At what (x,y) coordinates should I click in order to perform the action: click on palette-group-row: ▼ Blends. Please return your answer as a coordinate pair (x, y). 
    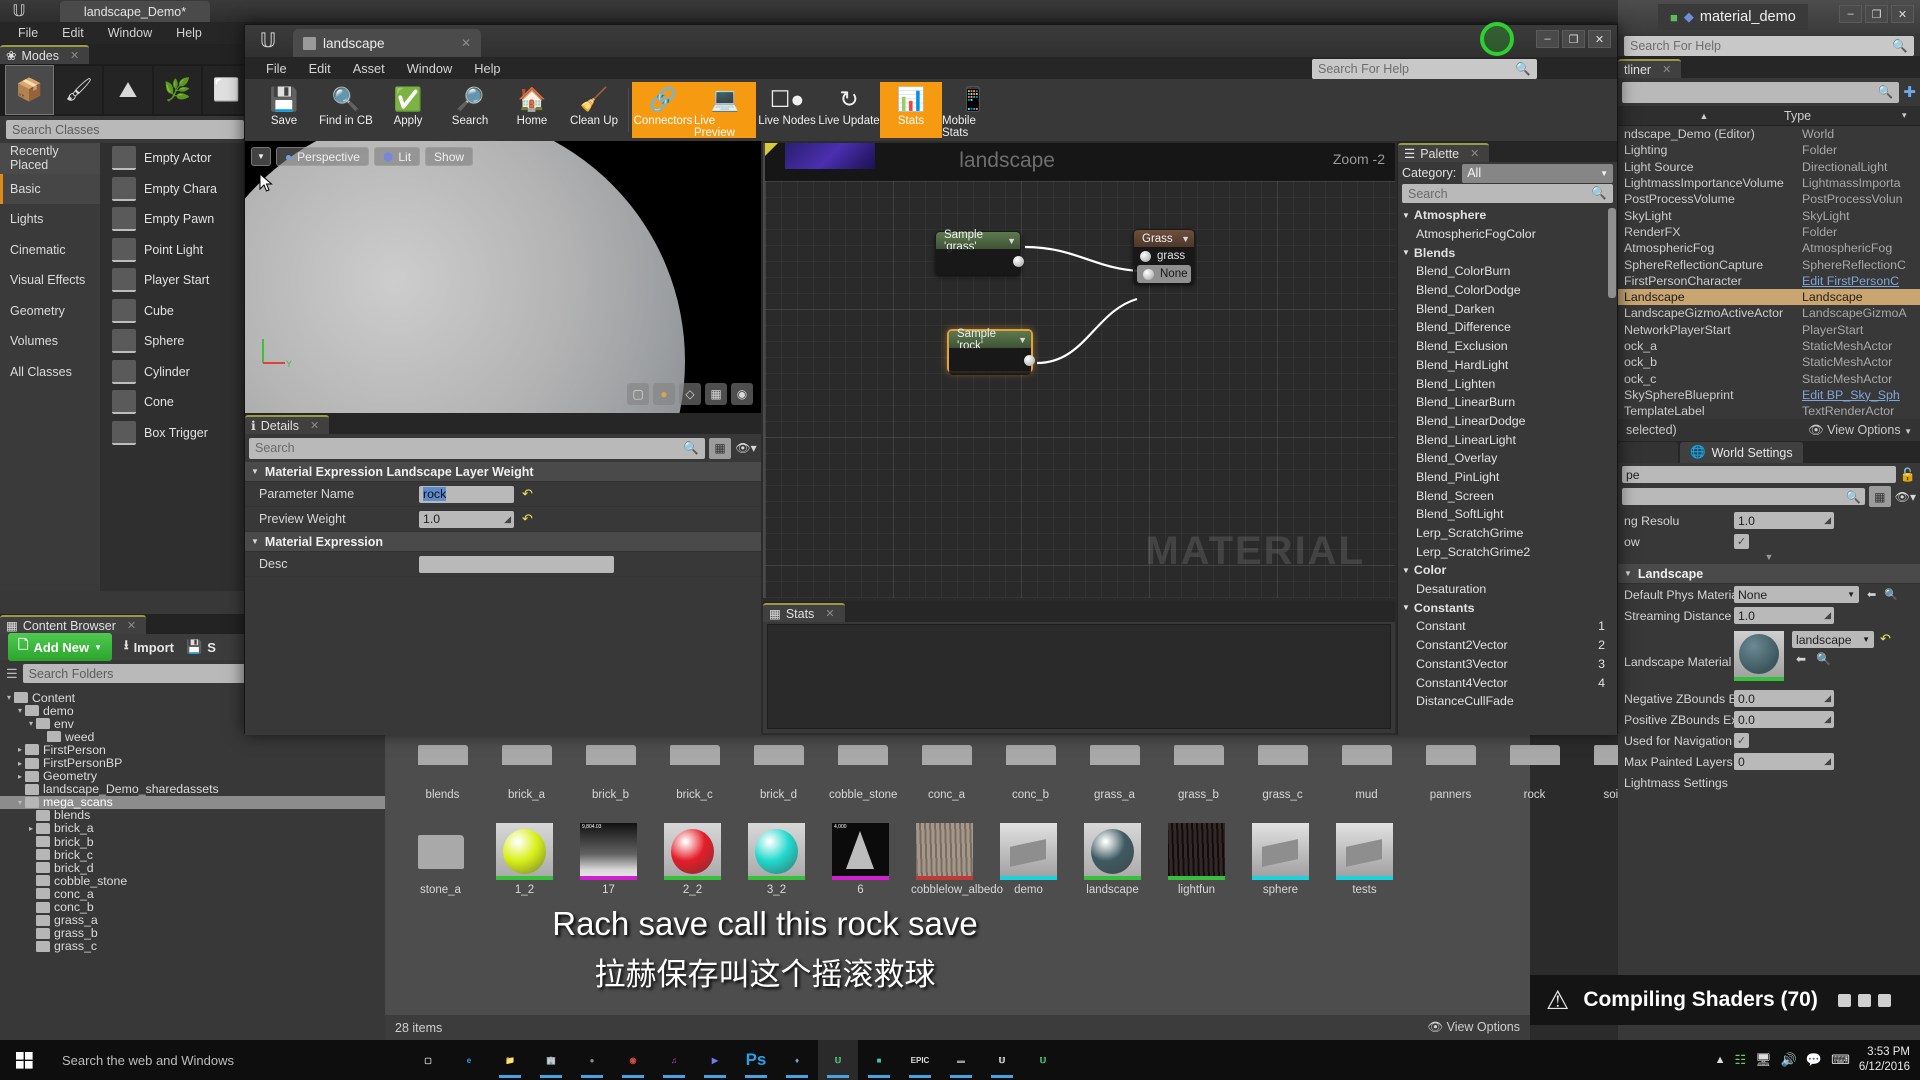
    Looking at the image, I should click on (1507, 252).